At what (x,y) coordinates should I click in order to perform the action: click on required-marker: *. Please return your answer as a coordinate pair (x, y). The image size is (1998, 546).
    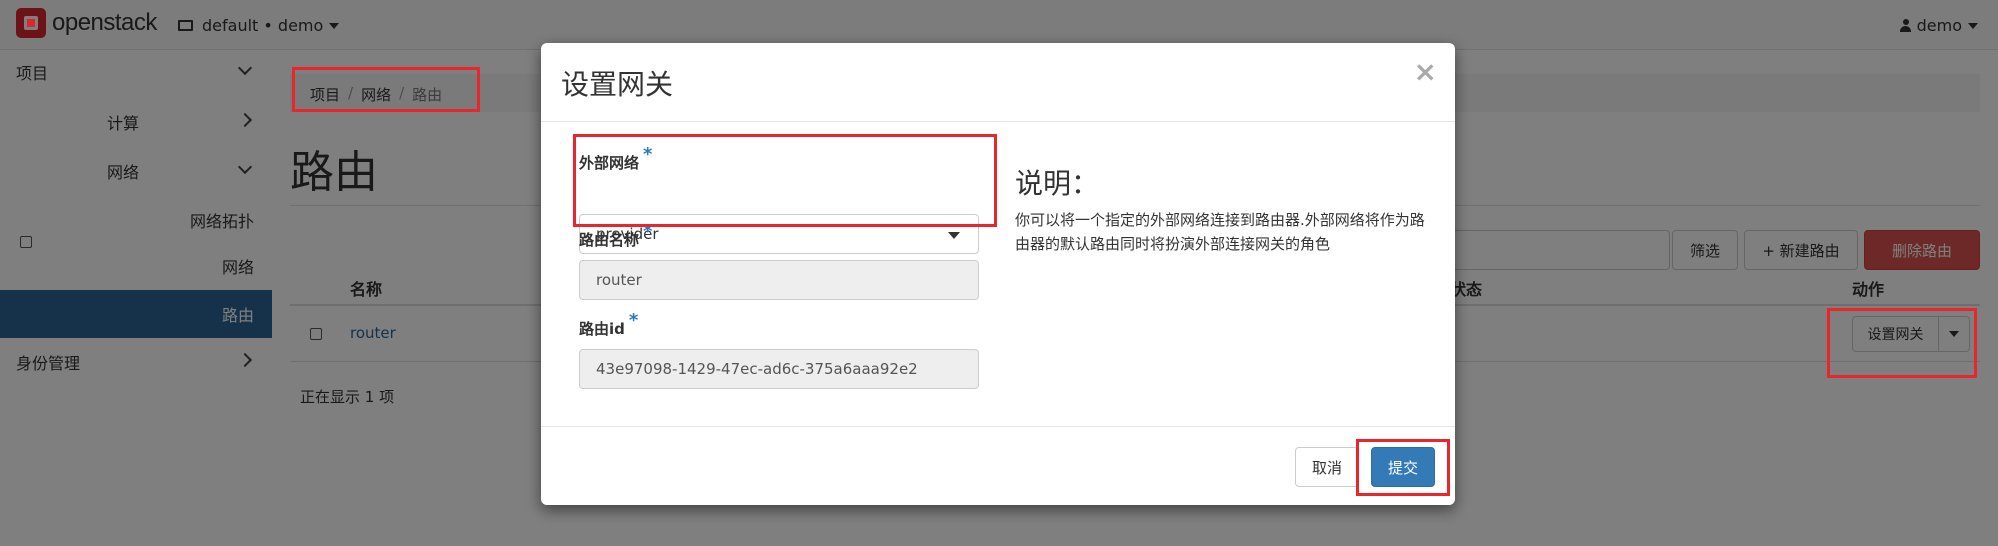
    Looking at the image, I should click on (633, 320).